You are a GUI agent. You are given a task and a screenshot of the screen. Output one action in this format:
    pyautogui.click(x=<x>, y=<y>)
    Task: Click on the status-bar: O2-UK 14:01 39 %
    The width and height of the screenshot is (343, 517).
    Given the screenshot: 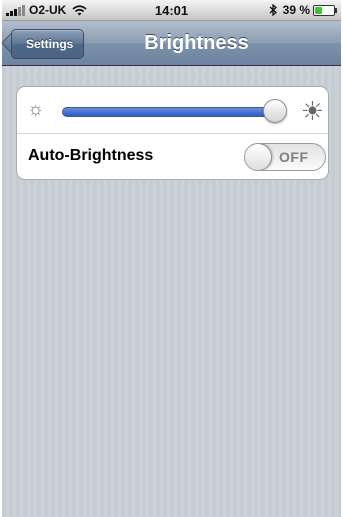 What is the action you would take?
    pyautogui.click(x=171, y=10)
    